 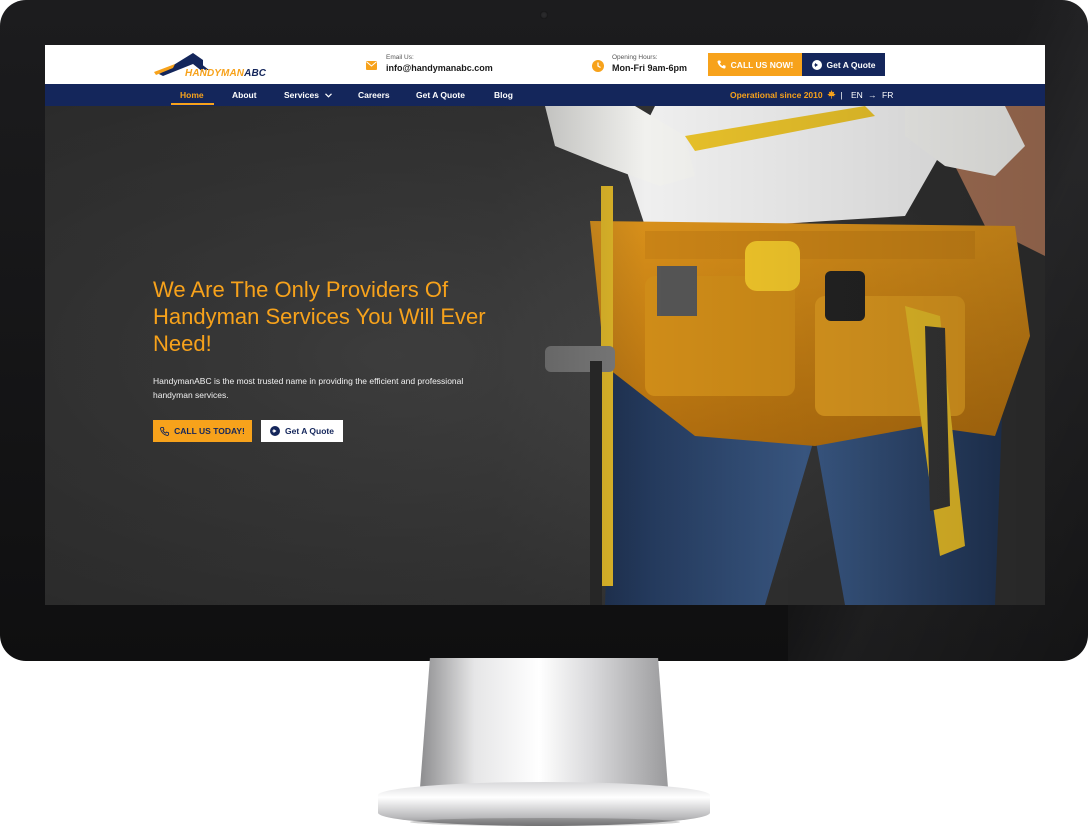 I want to click on email-link: info@handymanabc.com, so click(x=439, y=68).